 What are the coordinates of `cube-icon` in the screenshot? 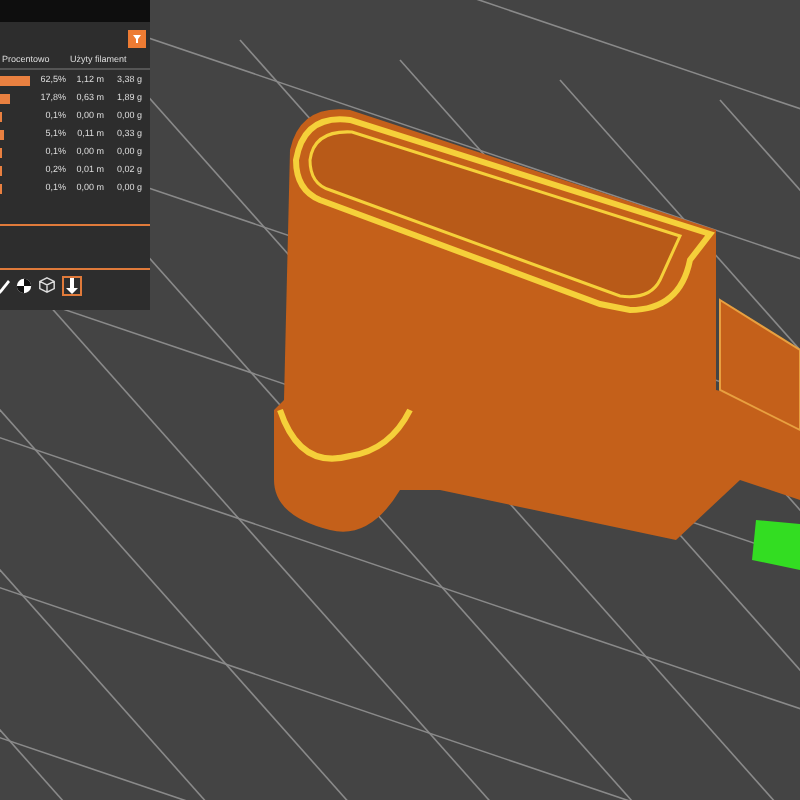 It's located at (47, 285).